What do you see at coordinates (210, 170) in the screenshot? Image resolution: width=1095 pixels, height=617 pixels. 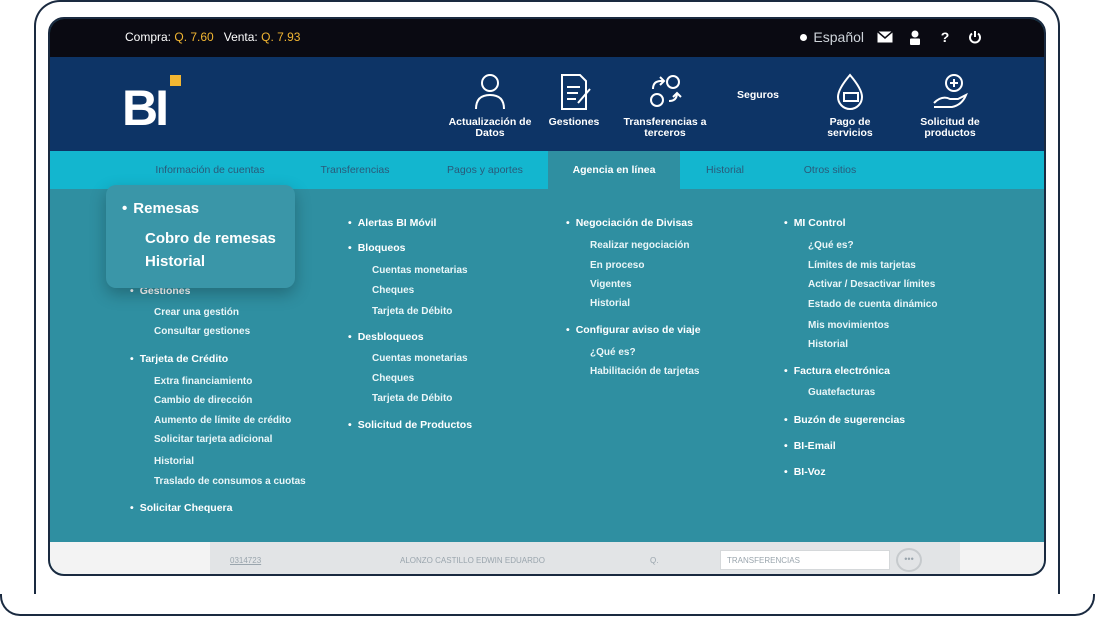 I see `tab-informacion-cuentas: Información de cuentas` at bounding box center [210, 170].